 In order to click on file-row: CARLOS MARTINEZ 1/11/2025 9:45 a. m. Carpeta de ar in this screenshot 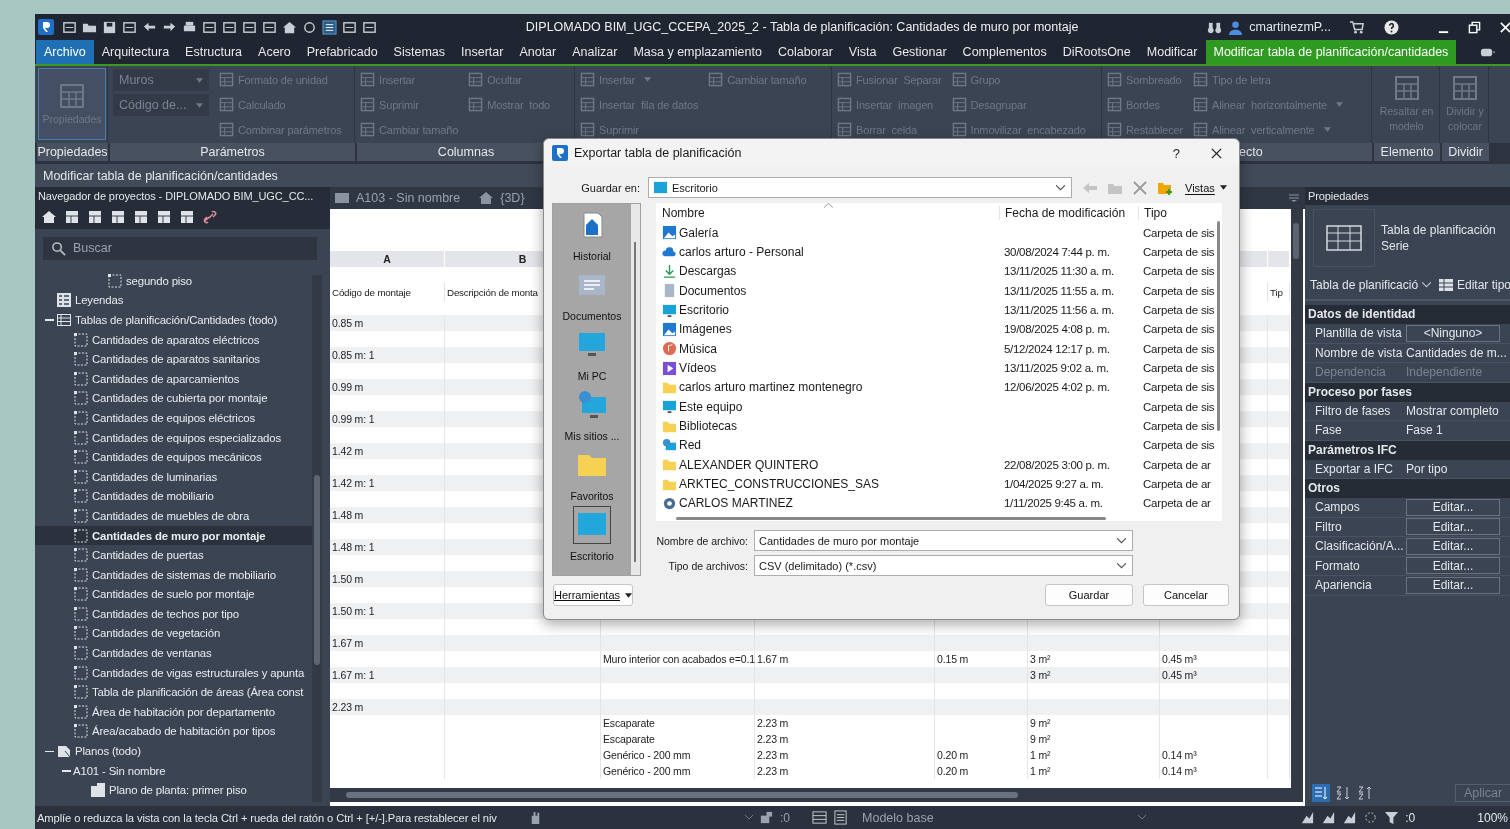, I will do `click(939, 503)`.